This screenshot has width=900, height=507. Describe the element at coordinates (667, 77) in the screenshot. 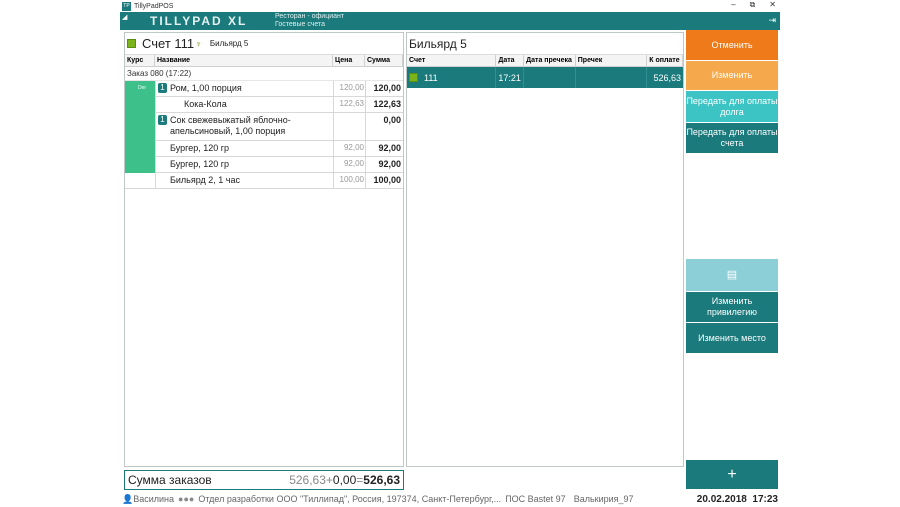

I see `bill-payment: 526,63` at that location.